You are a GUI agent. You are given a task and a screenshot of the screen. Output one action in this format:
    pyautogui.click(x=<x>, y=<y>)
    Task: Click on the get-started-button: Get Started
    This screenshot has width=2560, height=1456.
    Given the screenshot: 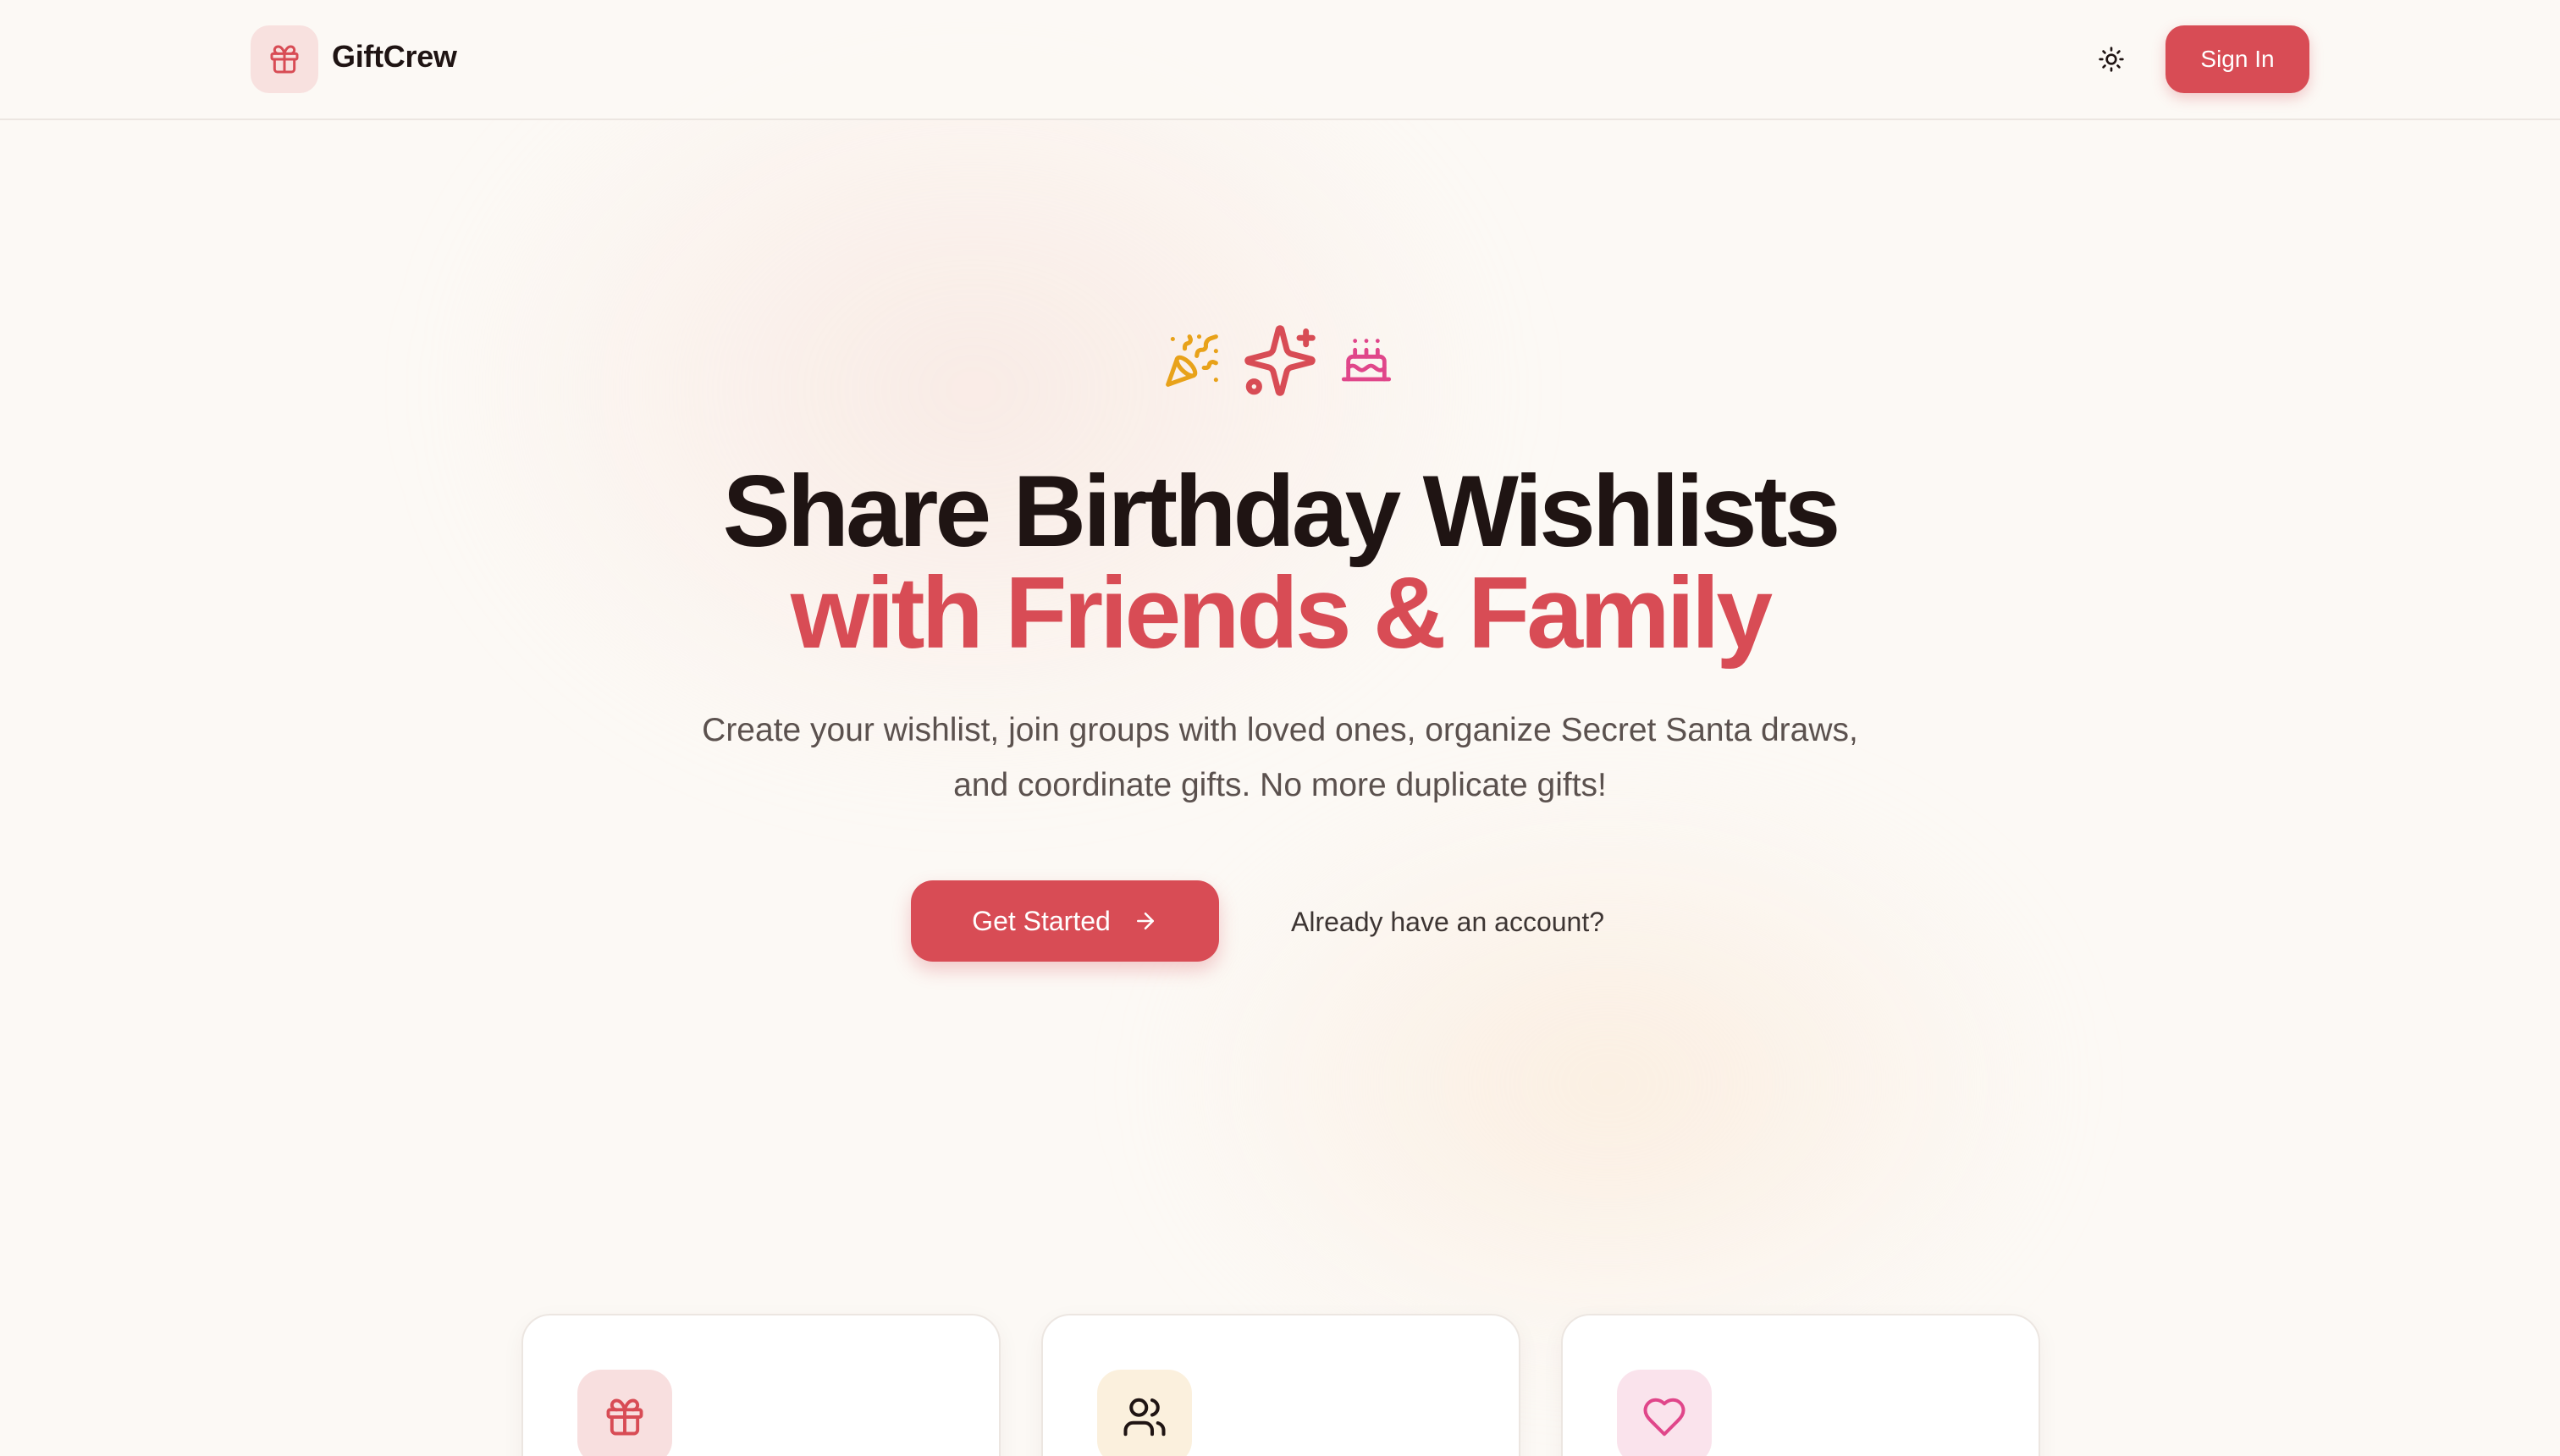 What is the action you would take?
    pyautogui.click(x=1065, y=921)
    